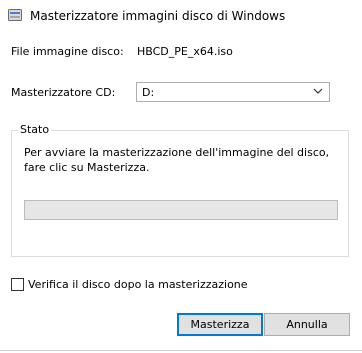  I want to click on burner-label: Masterizzatore CD:, so click(63, 92).